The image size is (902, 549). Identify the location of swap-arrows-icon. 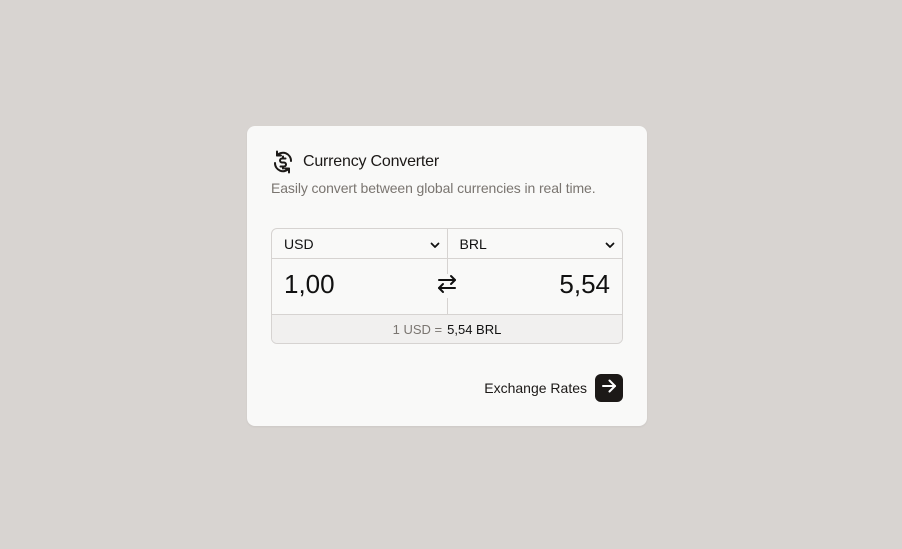
(447, 286).